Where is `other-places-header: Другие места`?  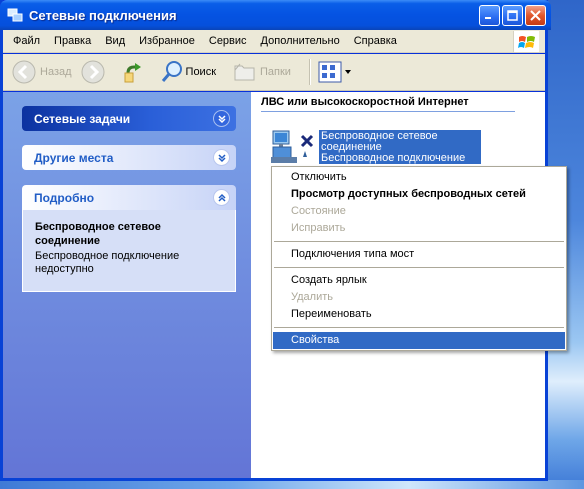 other-places-header: Другие места is located at coordinates (129, 157).